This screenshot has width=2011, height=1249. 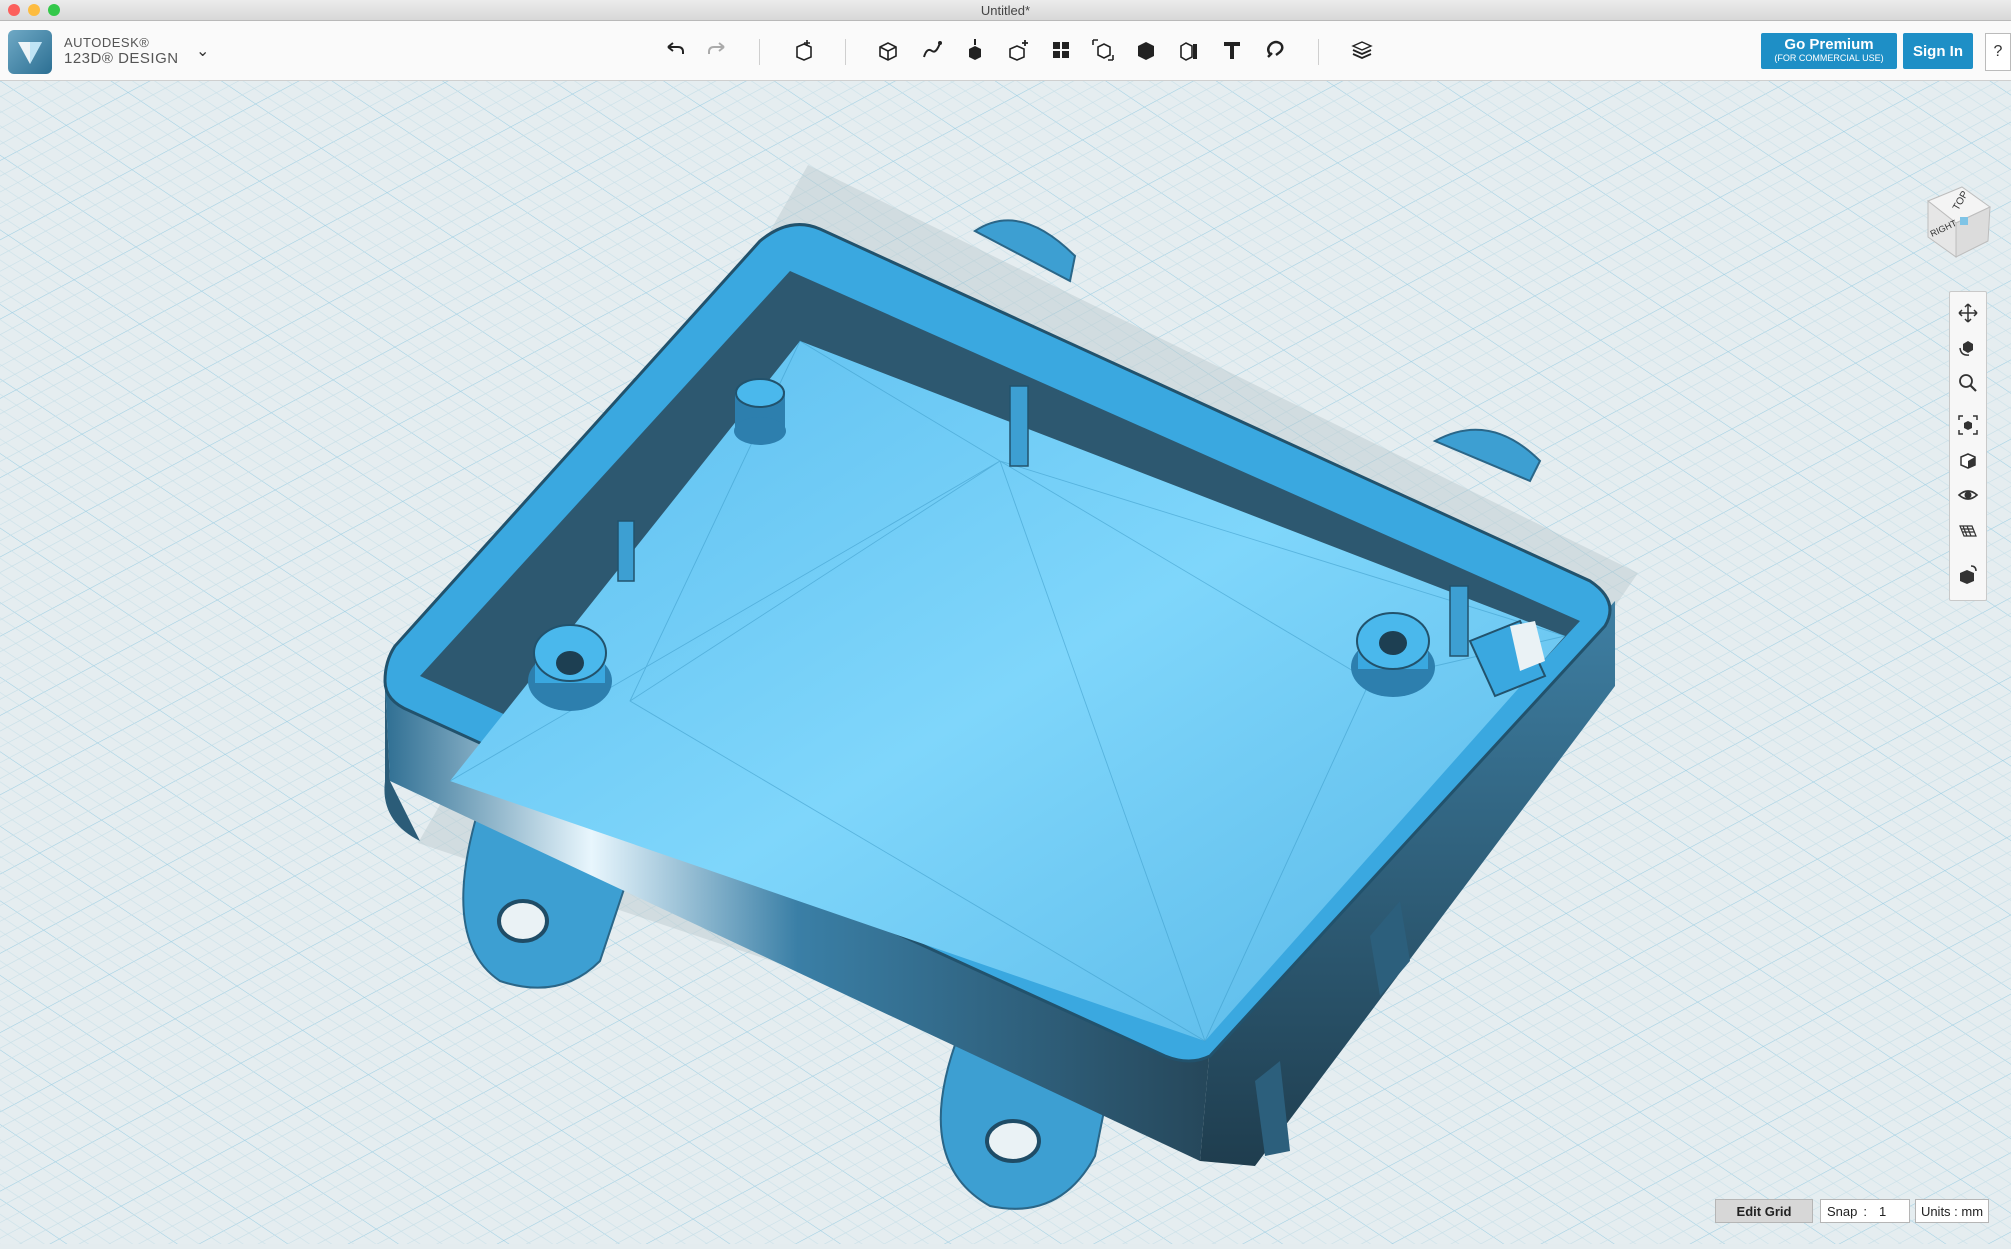 I want to click on snap-icon, so click(x=1275, y=50).